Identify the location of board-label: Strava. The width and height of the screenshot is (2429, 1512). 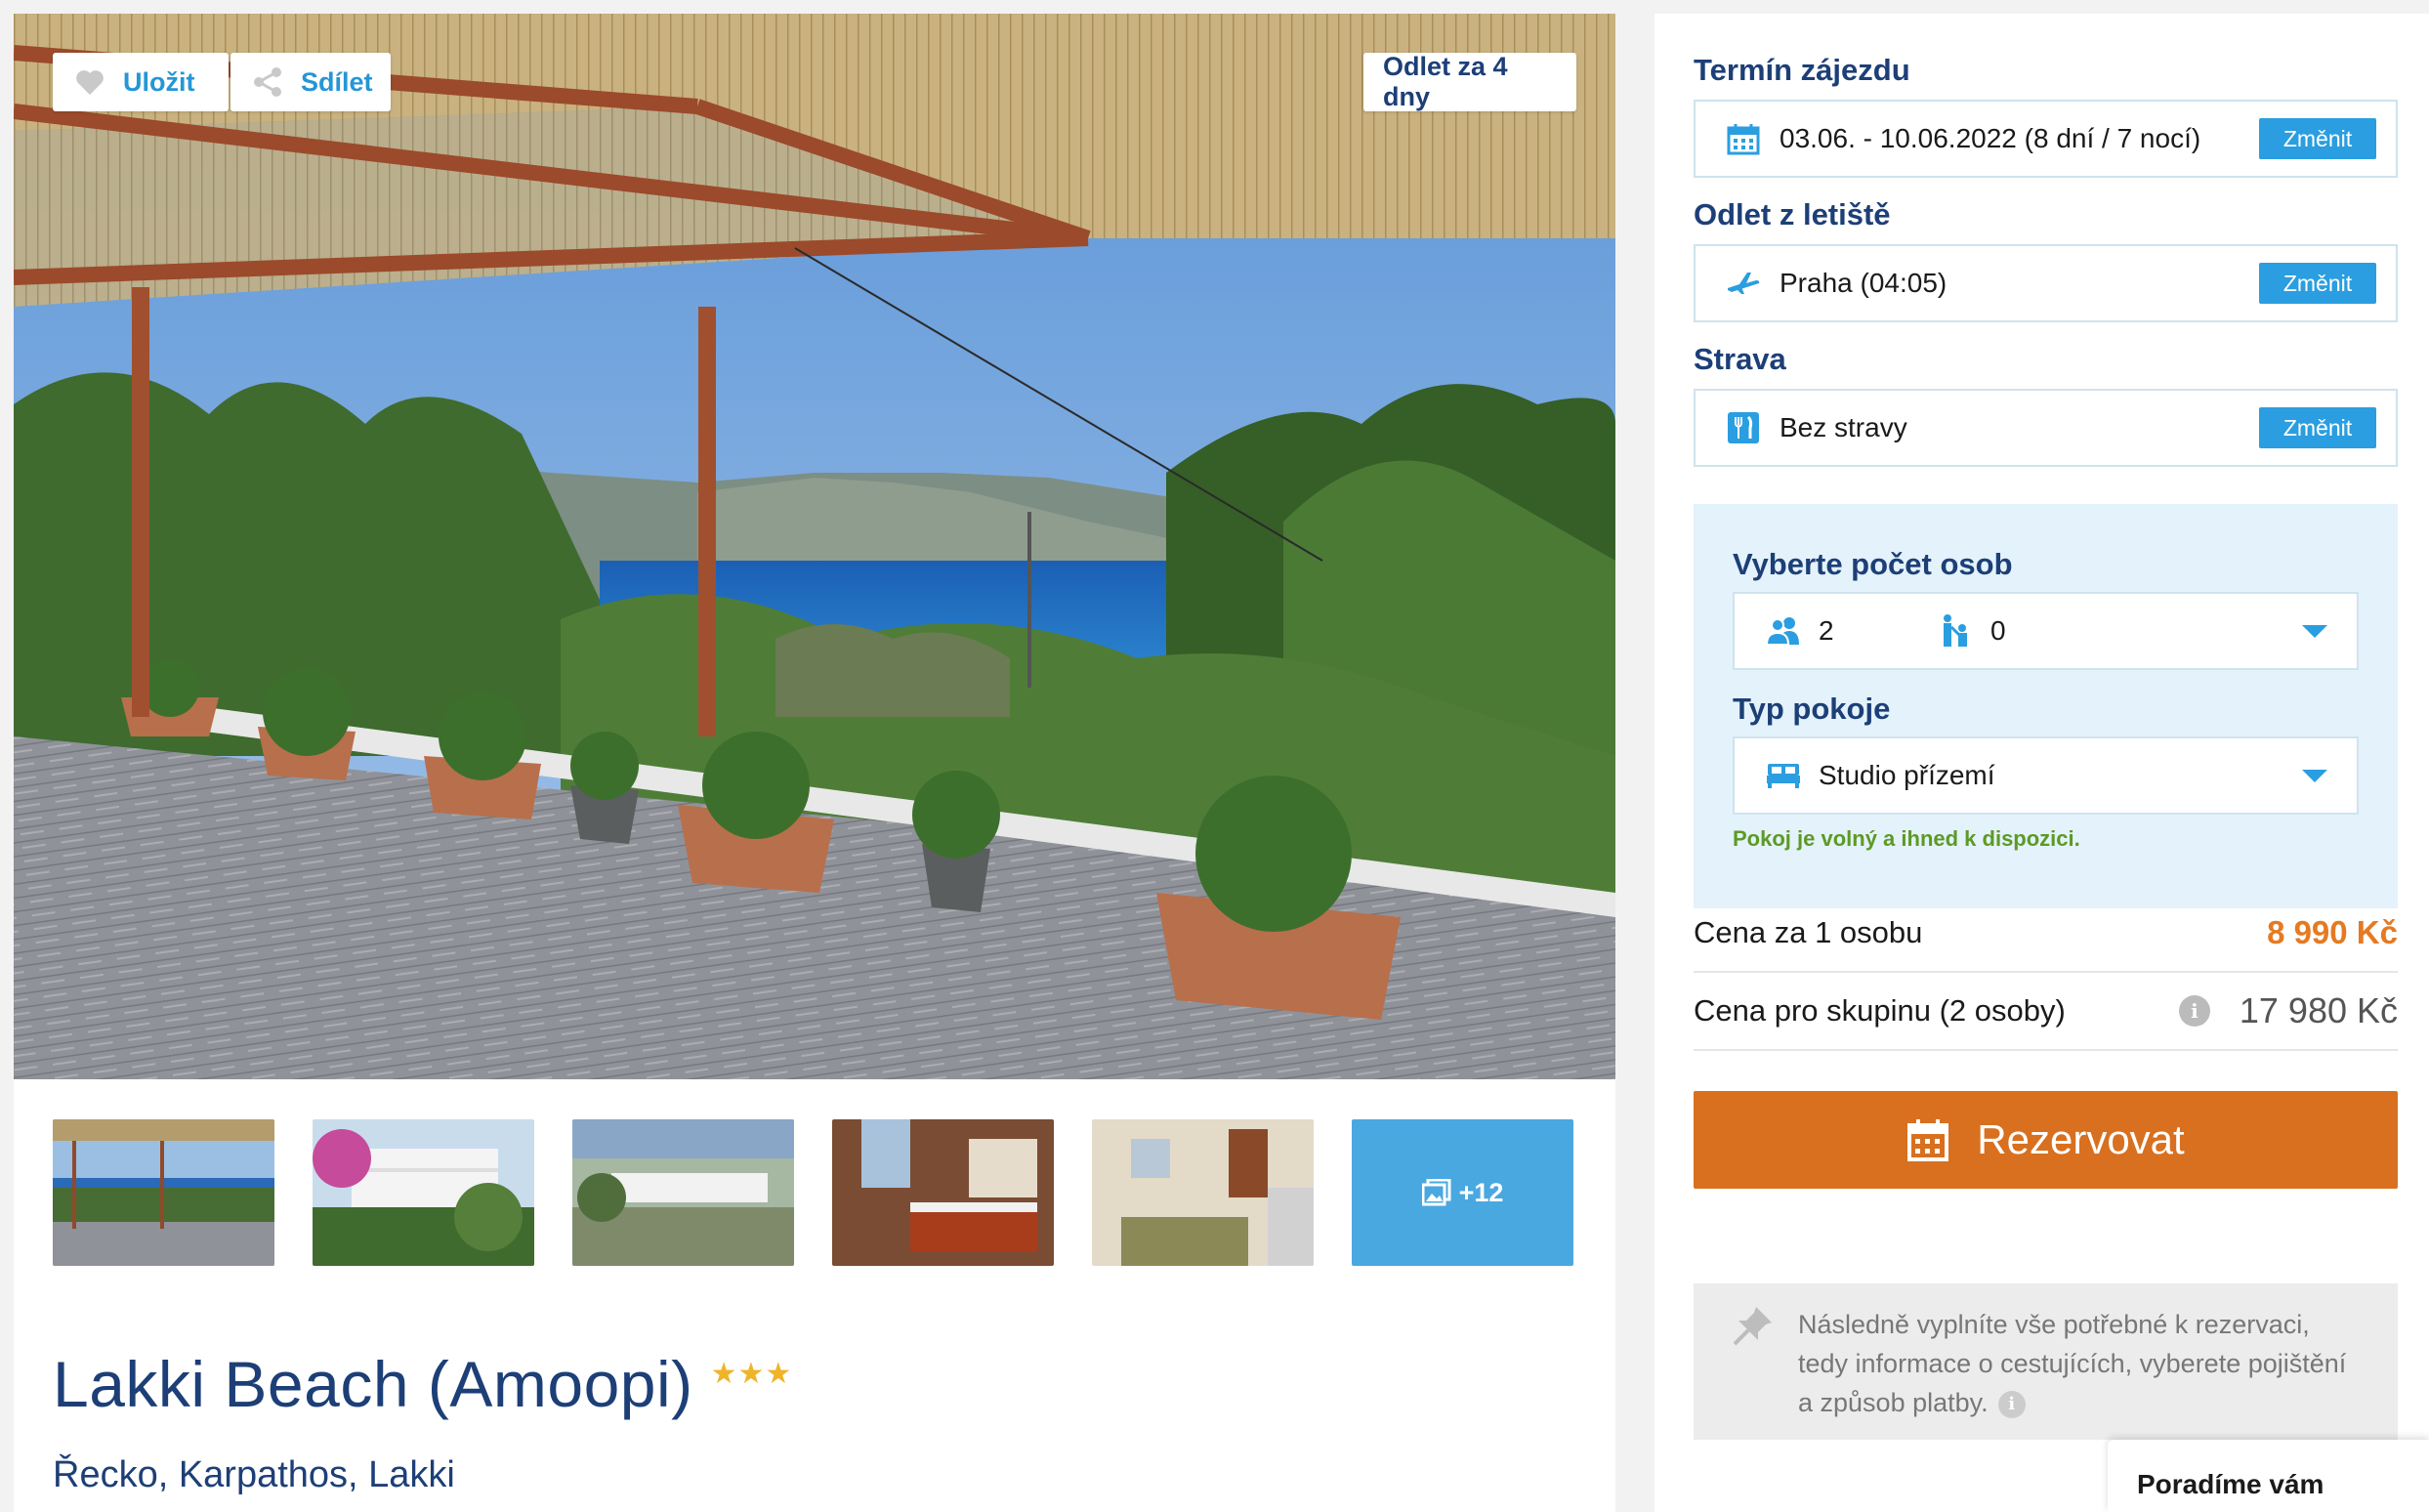
(1740, 359).